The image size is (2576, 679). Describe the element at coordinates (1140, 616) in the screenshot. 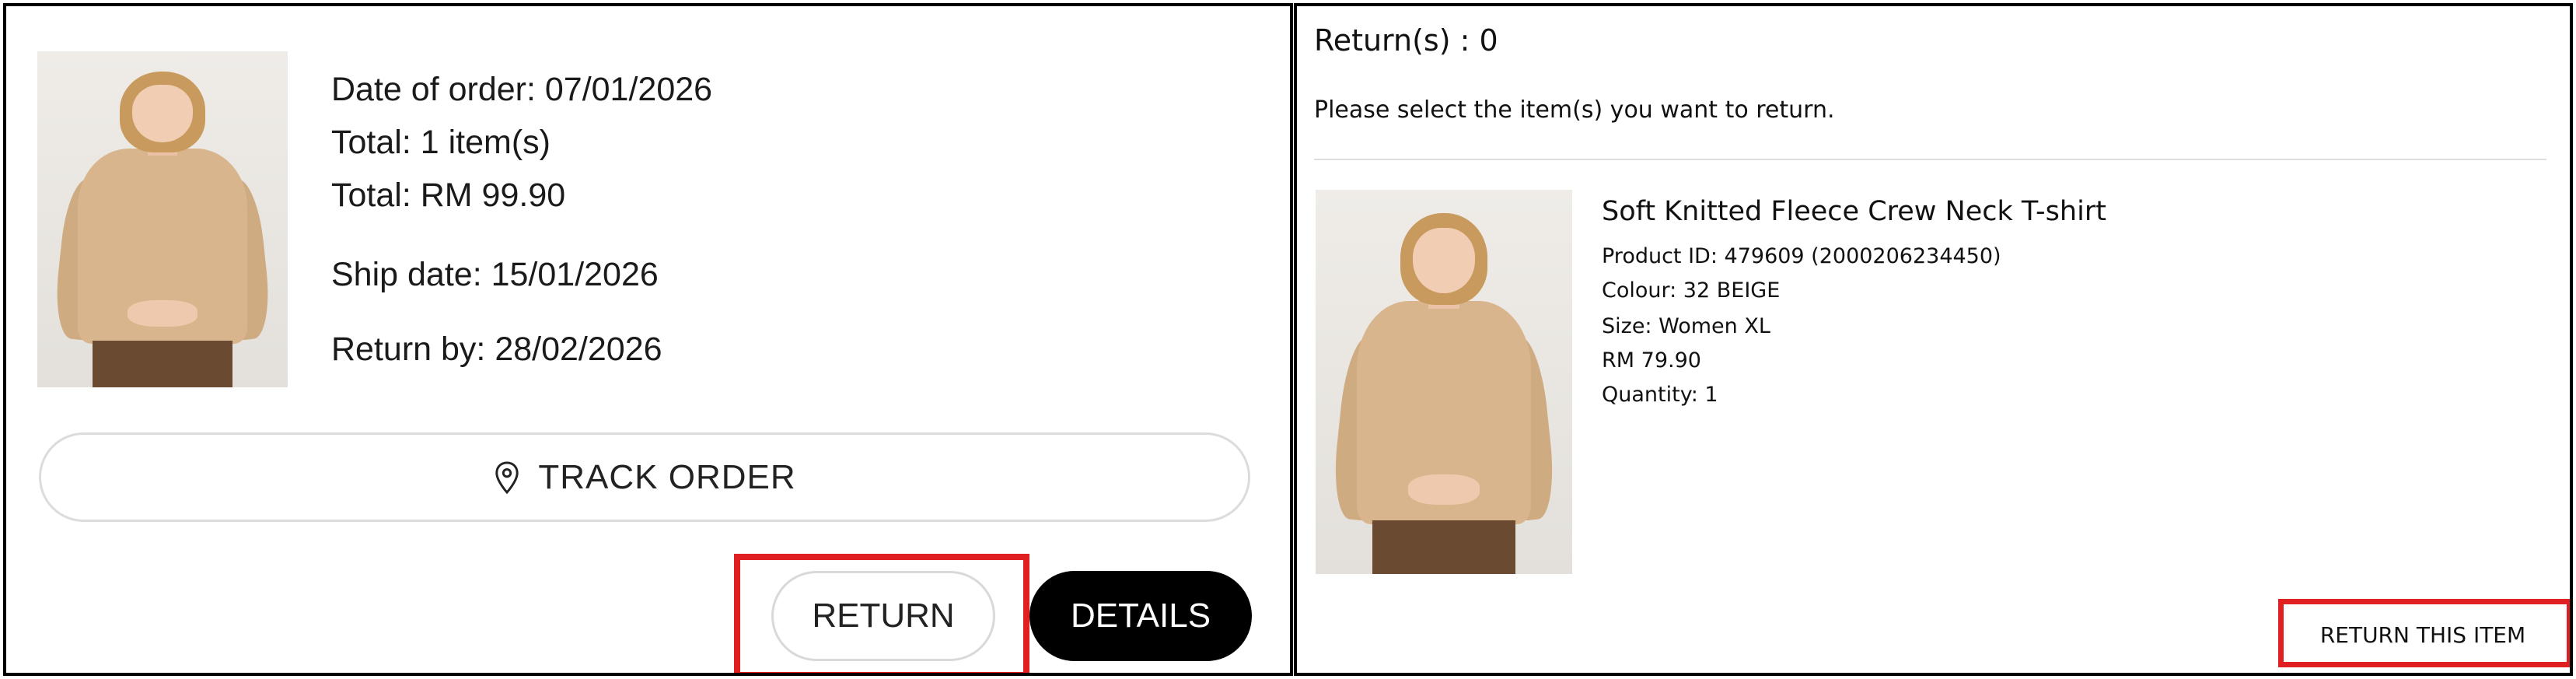

I see `details-button: DETAILS` at that location.